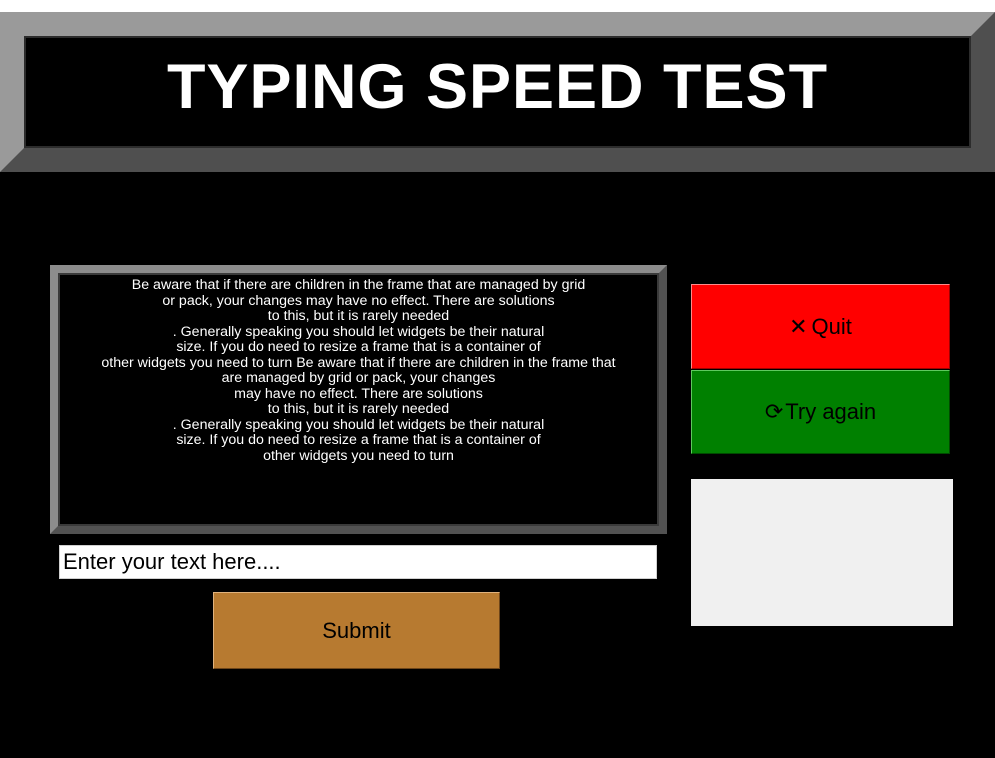 The image size is (995, 758). I want to click on header-inner: TYPING SPEED TEST, so click(497, 92).